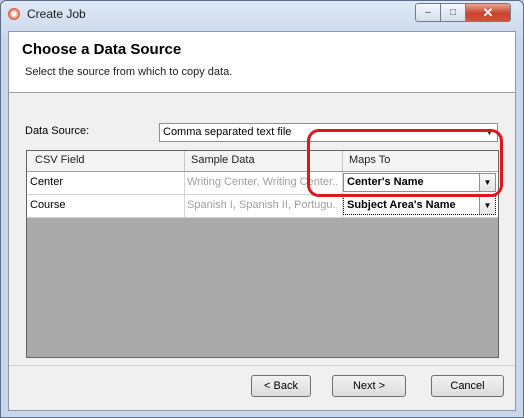 This screenshot has width=524, height=418. I want to click on data-source-select: Comma separated text file ▼, so click(328, 132).